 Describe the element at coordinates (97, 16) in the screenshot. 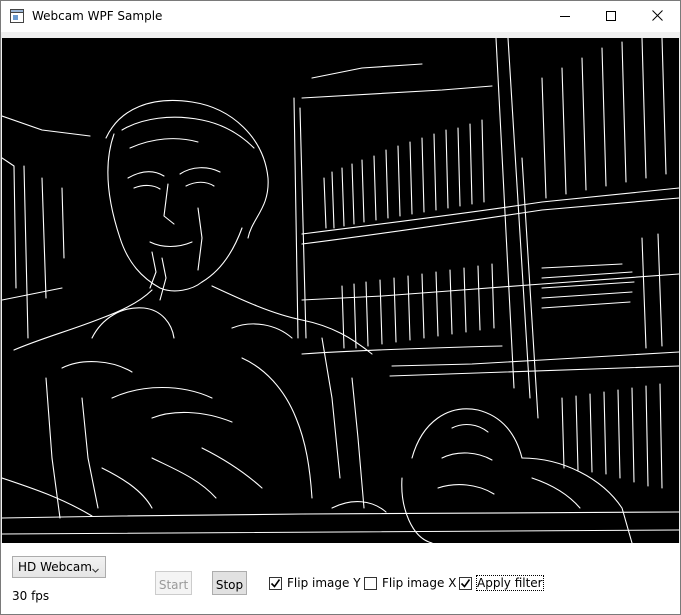

I see `window-title: Webcam WPF Sample` at that location.